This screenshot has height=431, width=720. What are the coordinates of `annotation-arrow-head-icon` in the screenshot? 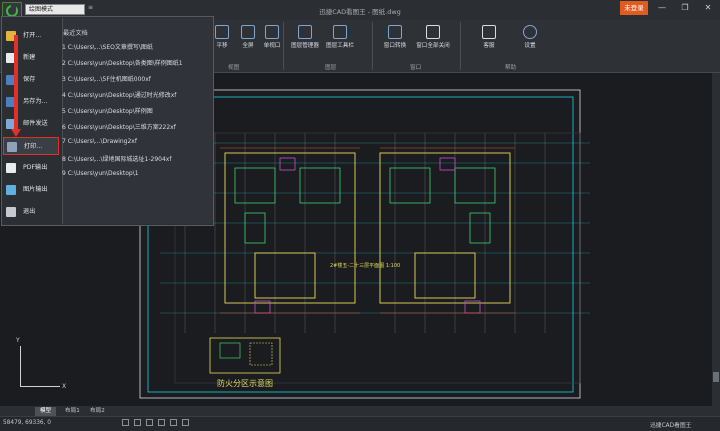 It's located at (16, 133).